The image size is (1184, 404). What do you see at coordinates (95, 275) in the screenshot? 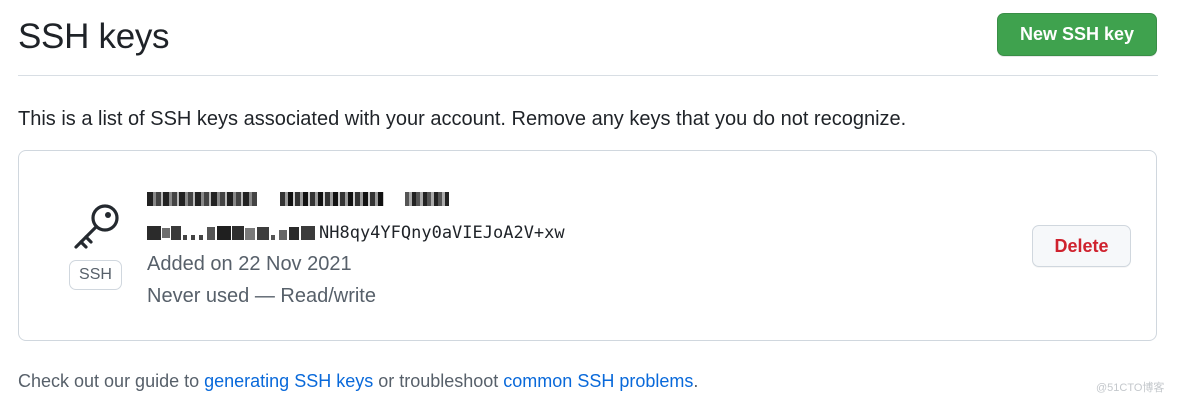
I see `ssh-type-badge: SSH` at bounding box center [95, 275].